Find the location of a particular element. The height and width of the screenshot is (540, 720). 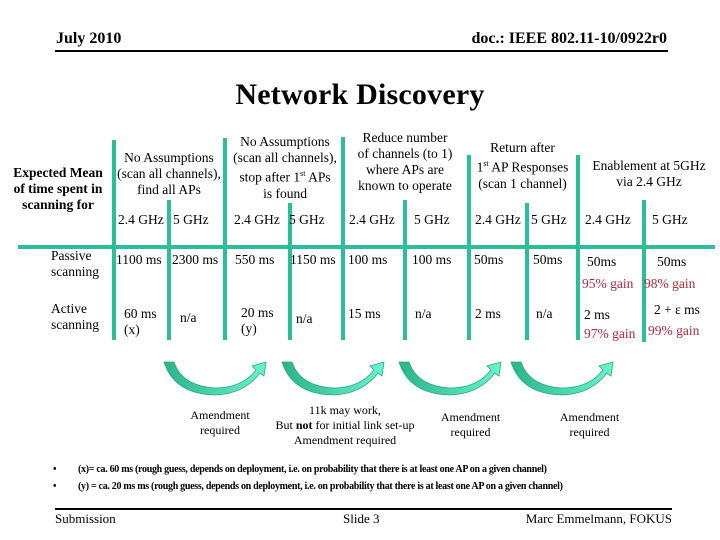

emphasis-not: not is located at coordinates (304, 425).